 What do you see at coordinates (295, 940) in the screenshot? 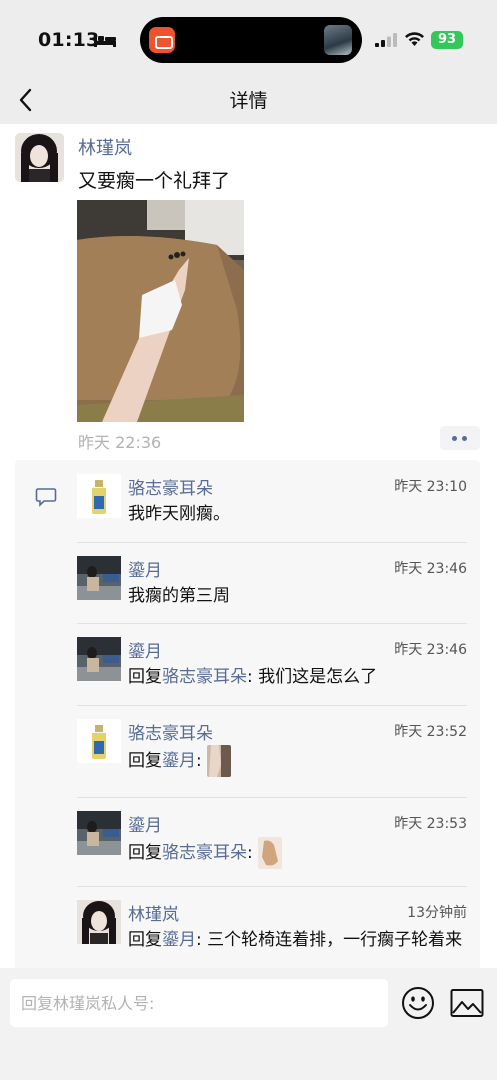
I see `comment-text: 回复鎏月: 三个轮椅连着排，一行瘸子轮着来` at bounding box center [295, 940].